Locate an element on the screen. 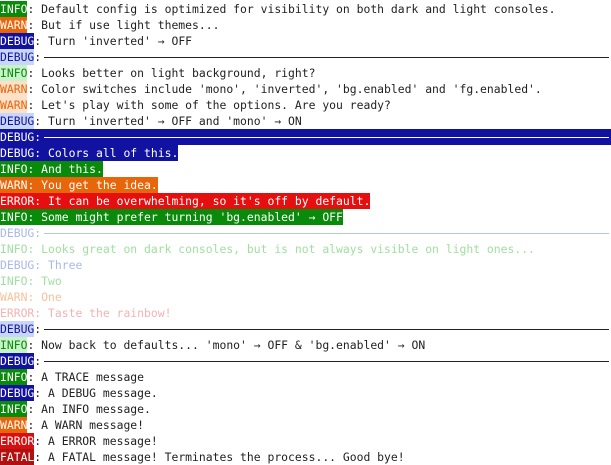 The height and width of the screenshot is (465, 611). log-message: An INFO message. is located at coordinates (96, 409).